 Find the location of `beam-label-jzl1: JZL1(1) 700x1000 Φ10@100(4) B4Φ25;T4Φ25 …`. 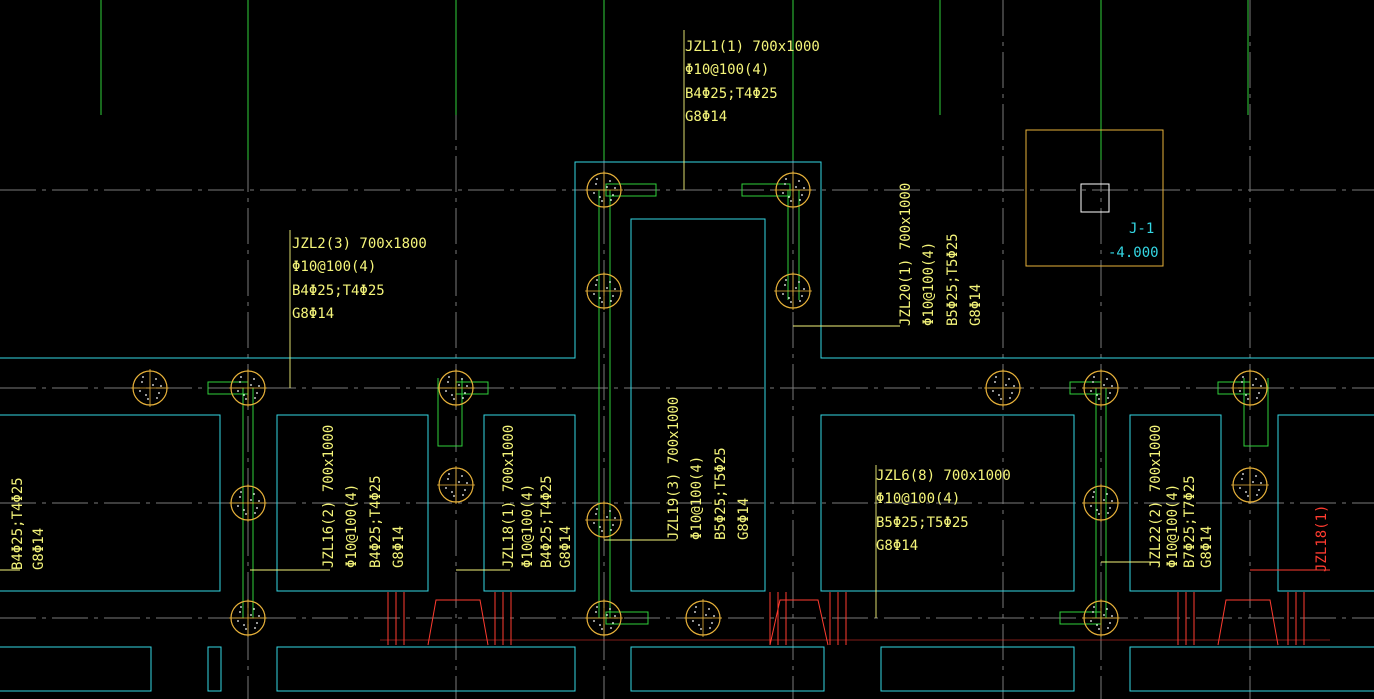

beam-label-jzl1: JZL1(1) 700x1000 Φ10@100(4) B4Φ25;T4Φ25 … is located at coordinates (752, 82).